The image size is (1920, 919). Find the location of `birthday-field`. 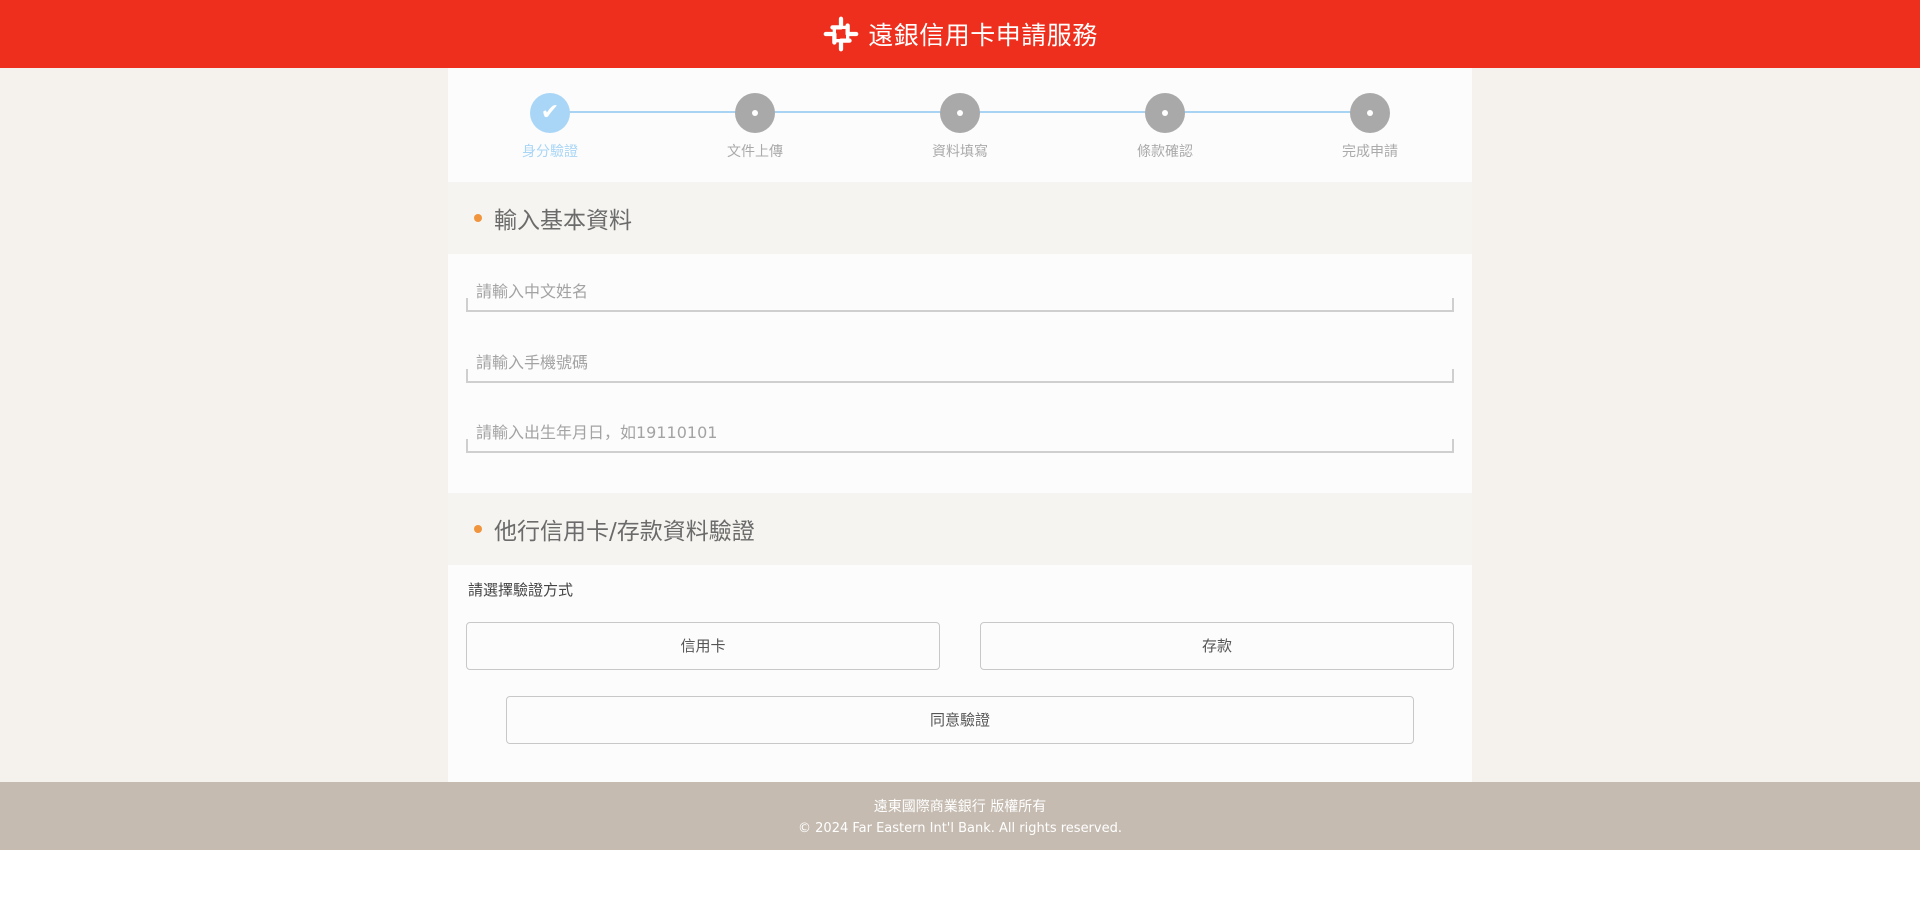

birthday-field is located at coordinates (960, 434).